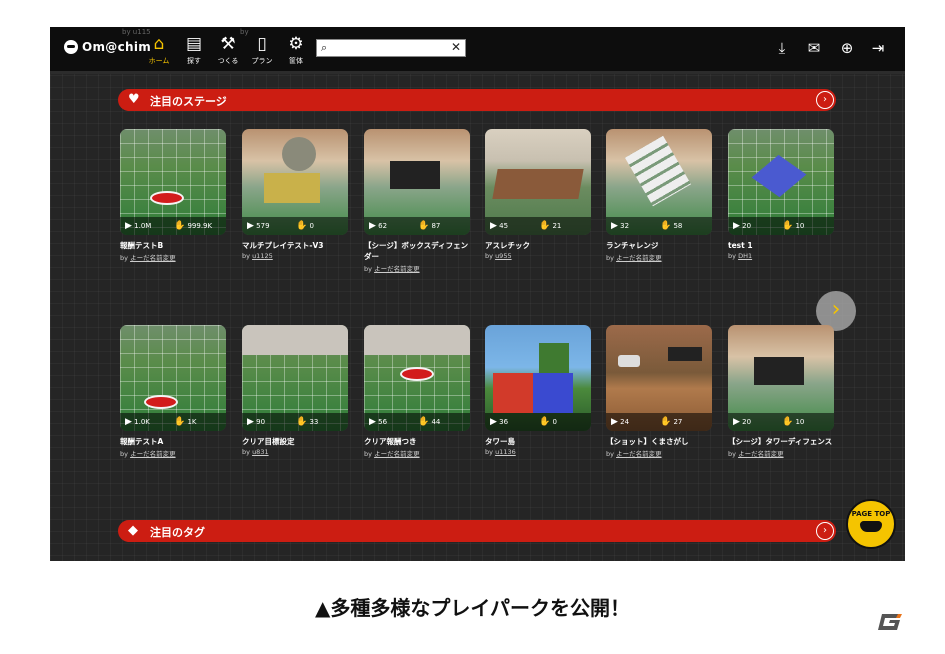 This screenshot has height=654, width=945. What do you see at coordinates (678, 226) in the screenshot?
I see `like-count: 58` at bounding box center [678, 226].